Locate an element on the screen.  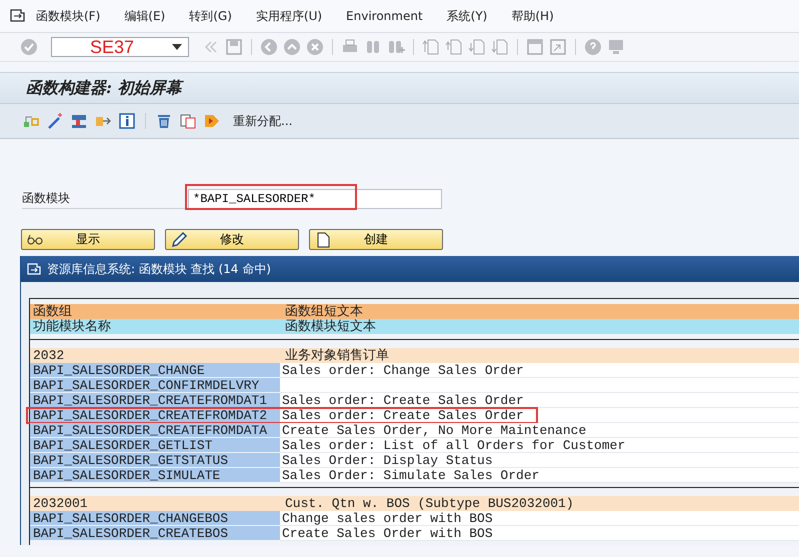
module-name: BAPI_SALESORDER_CHANGEBOS is located at coordinates (155, 518).